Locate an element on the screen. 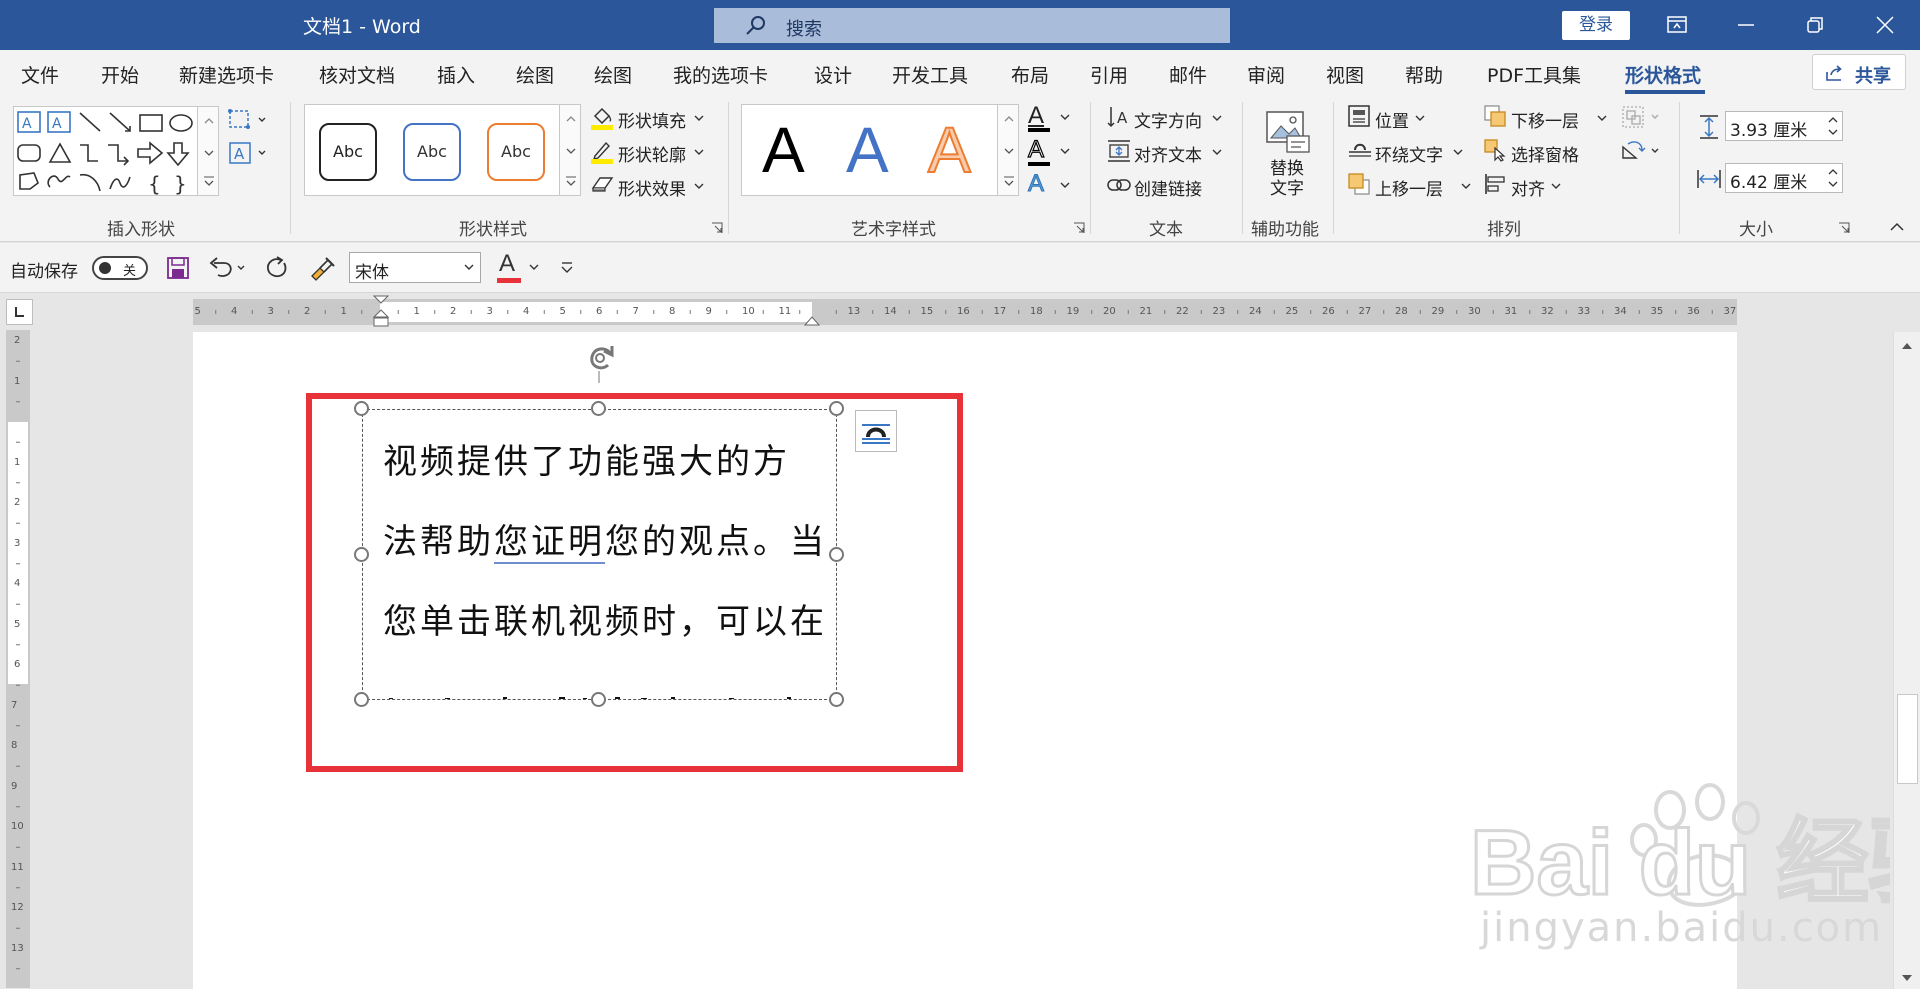  shape-style-orange: Abc is located at coordinates (516, 152).